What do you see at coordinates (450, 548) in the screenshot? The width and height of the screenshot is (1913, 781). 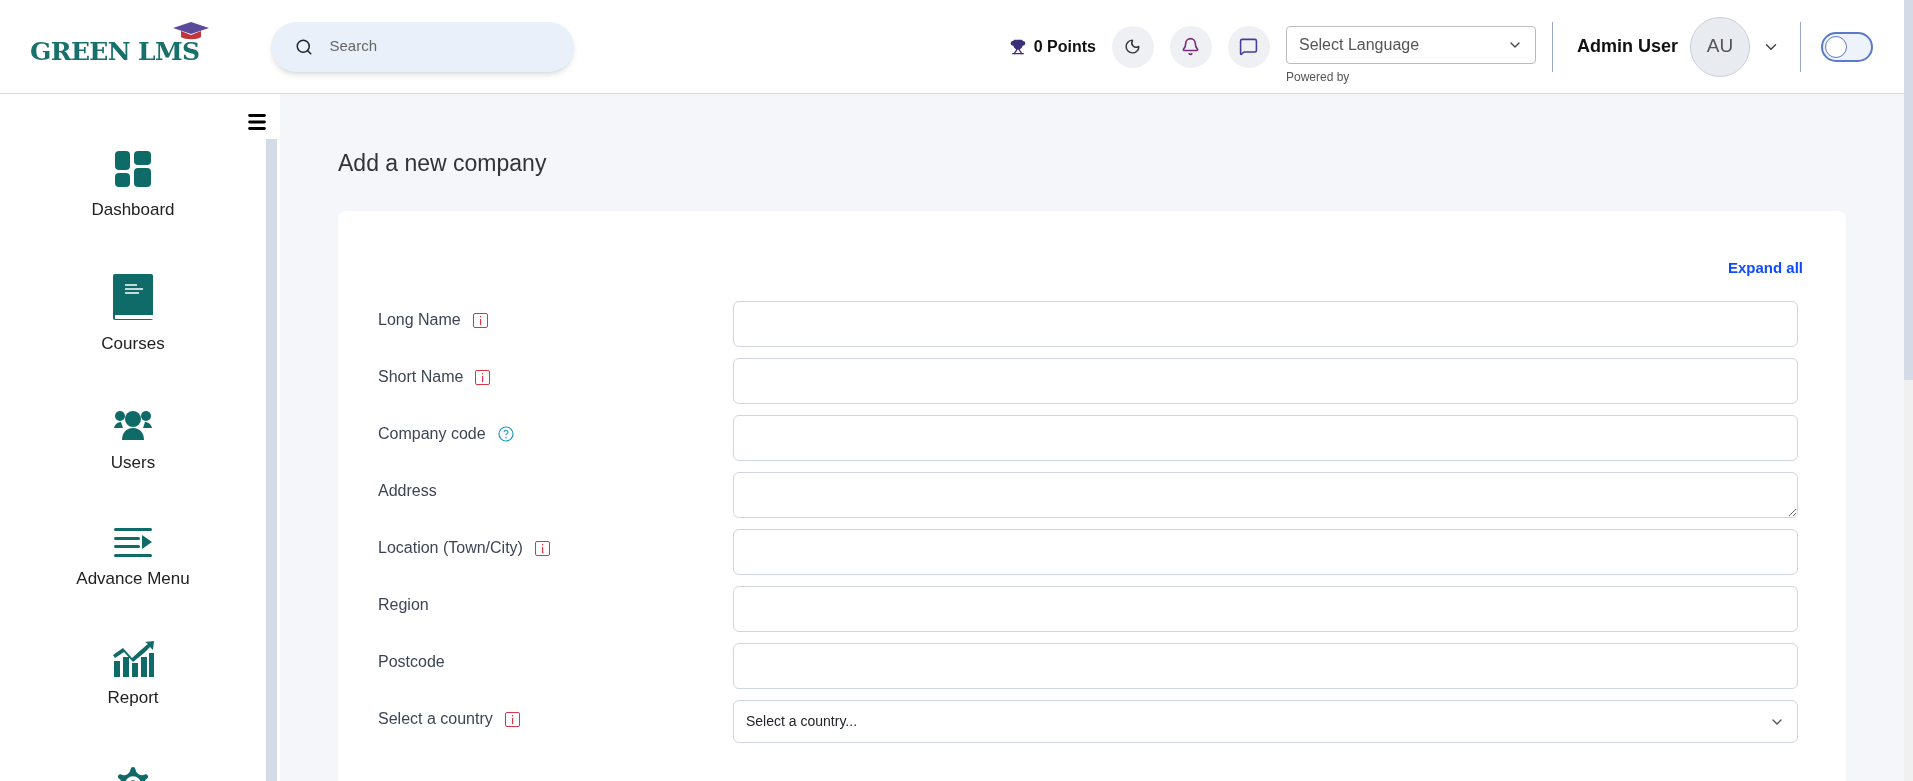 I see `field-label: Location (Town/City)` at bounding box center [450, 548].